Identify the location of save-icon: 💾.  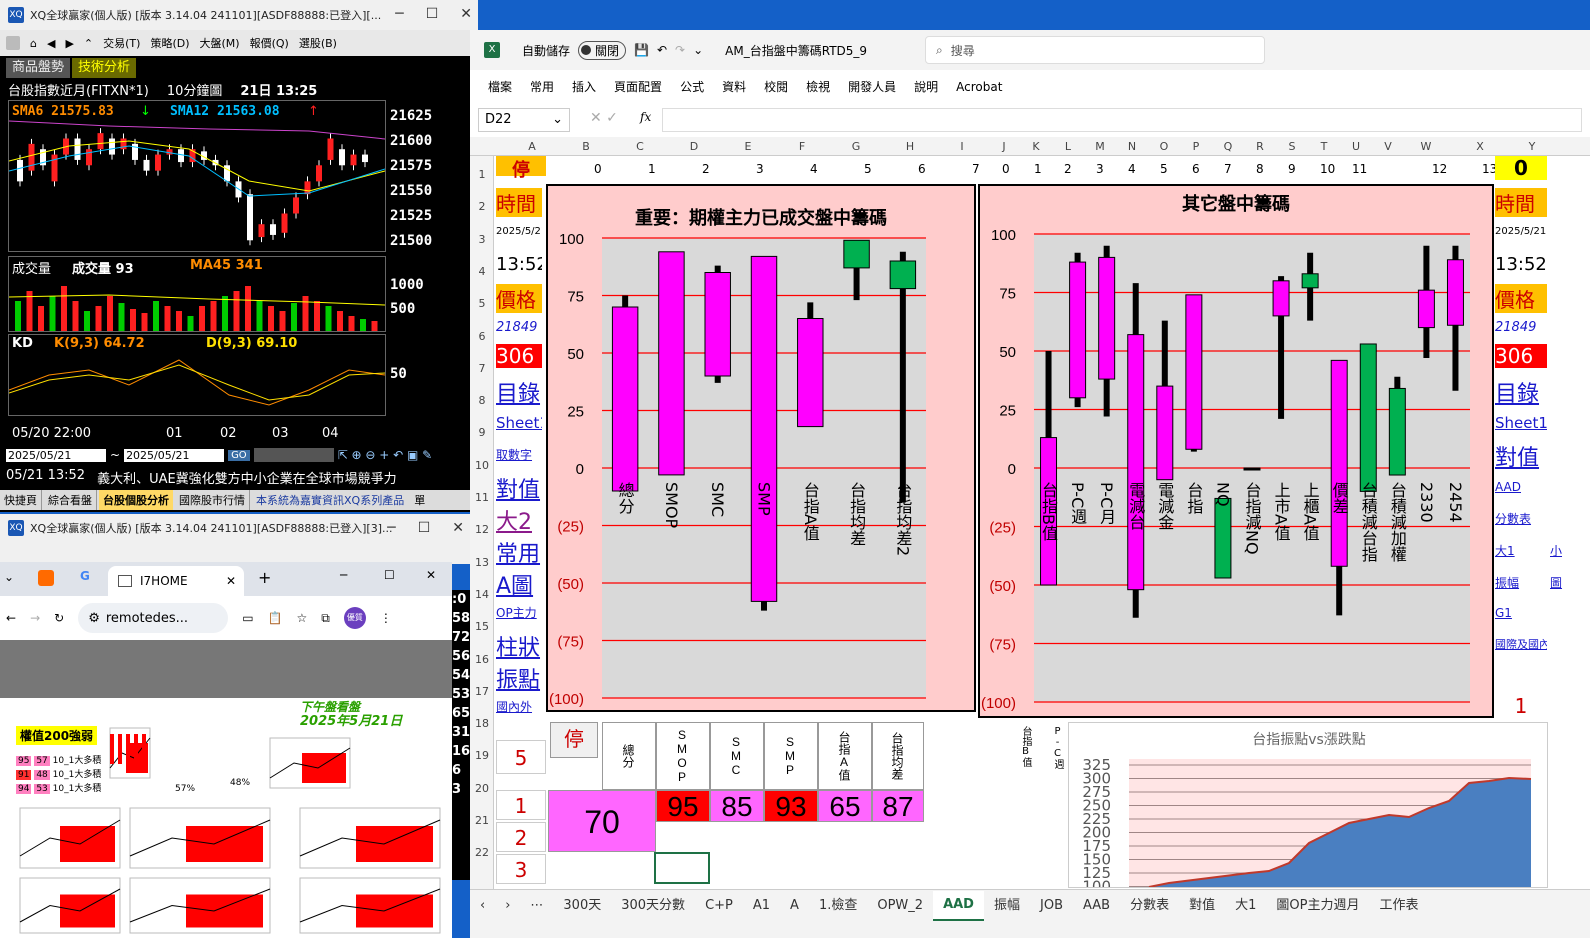
(641, 50).